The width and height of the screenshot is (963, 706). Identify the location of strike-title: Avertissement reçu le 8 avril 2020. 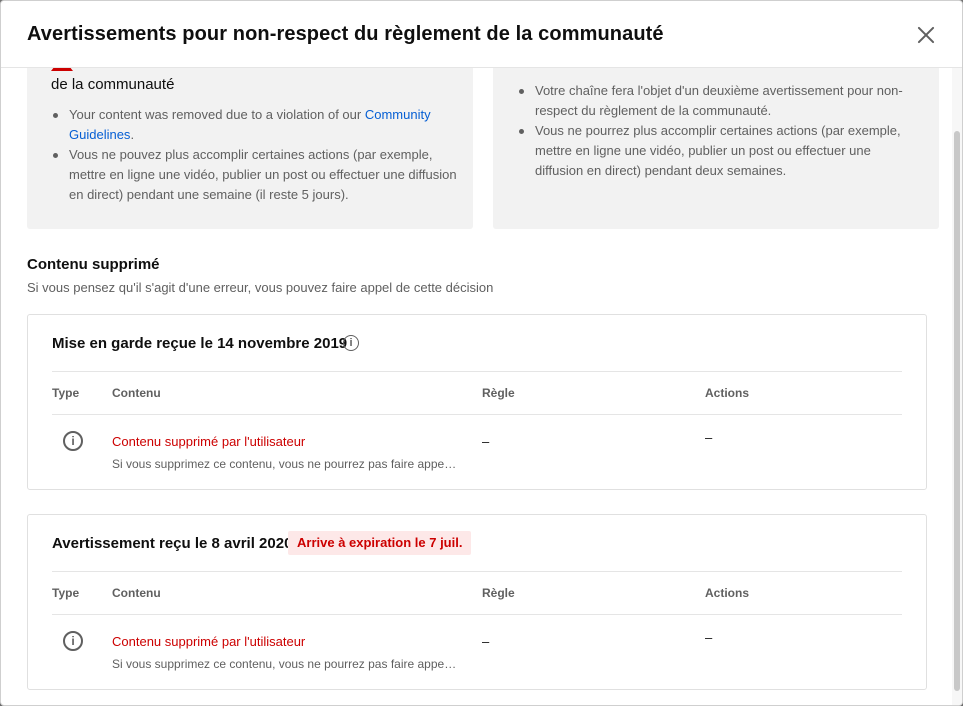
(172, 543).